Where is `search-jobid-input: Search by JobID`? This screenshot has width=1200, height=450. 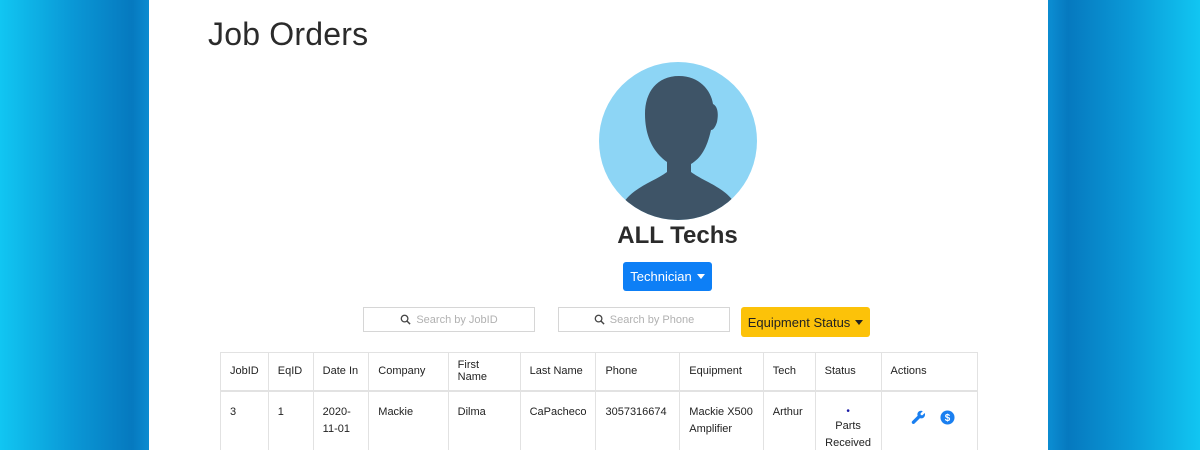 search-jobid-input: Search by JobID is located at coordinates (449, 319).